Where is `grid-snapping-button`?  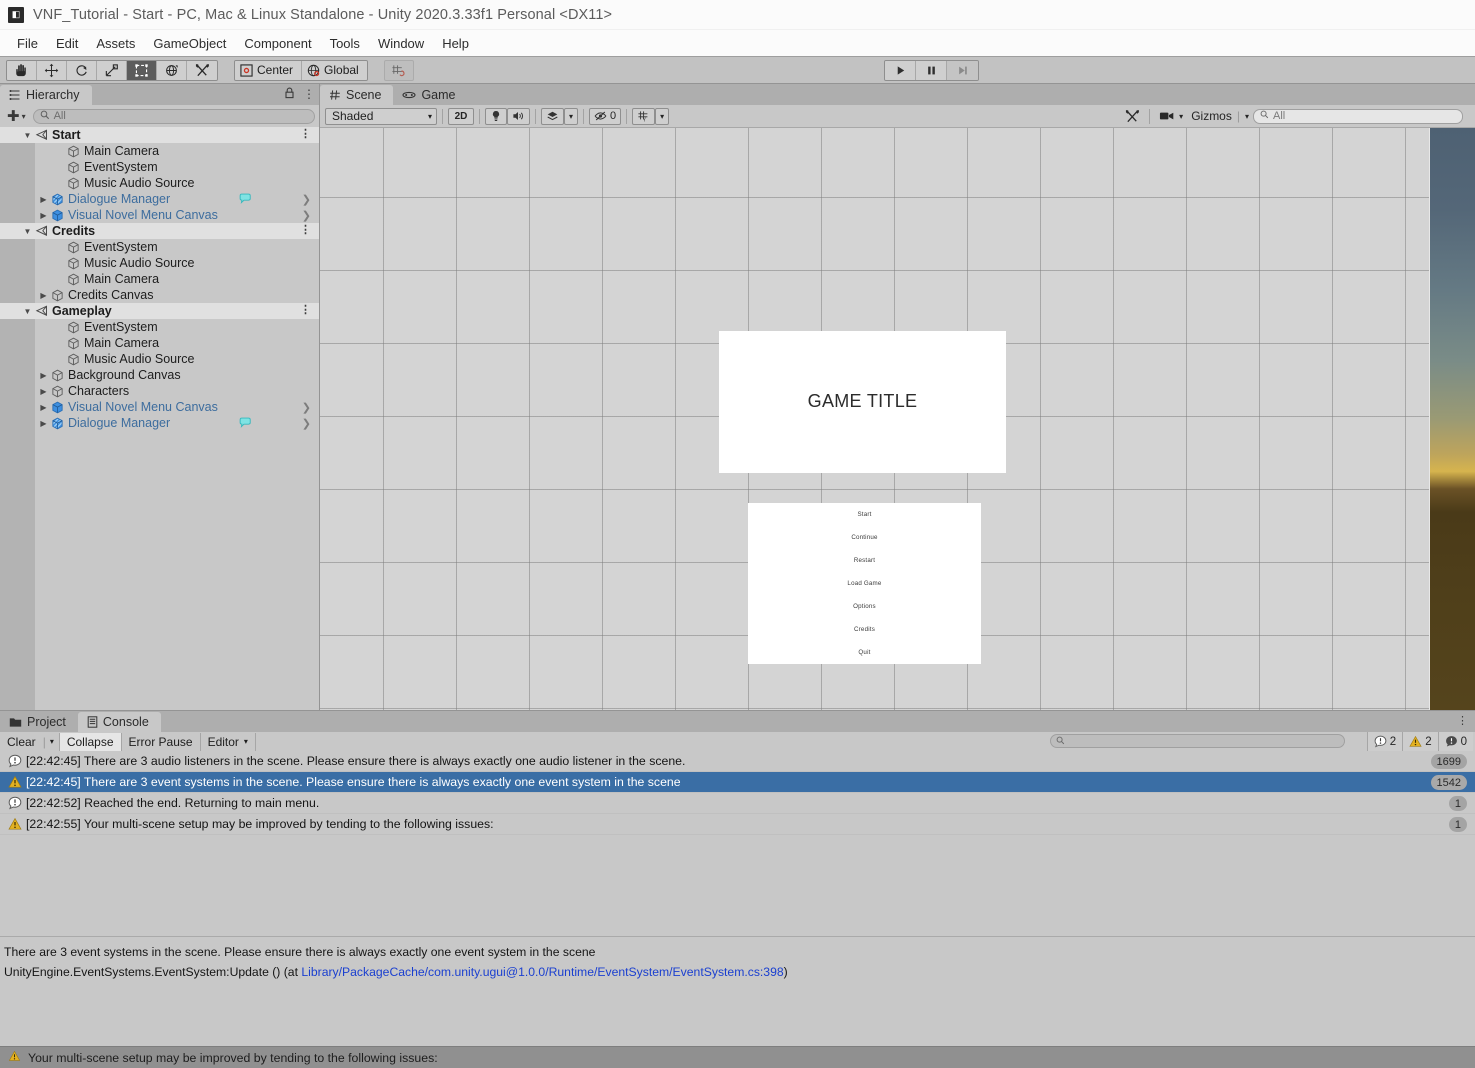 grid-snapping-button is located at coordinates (398, 70).